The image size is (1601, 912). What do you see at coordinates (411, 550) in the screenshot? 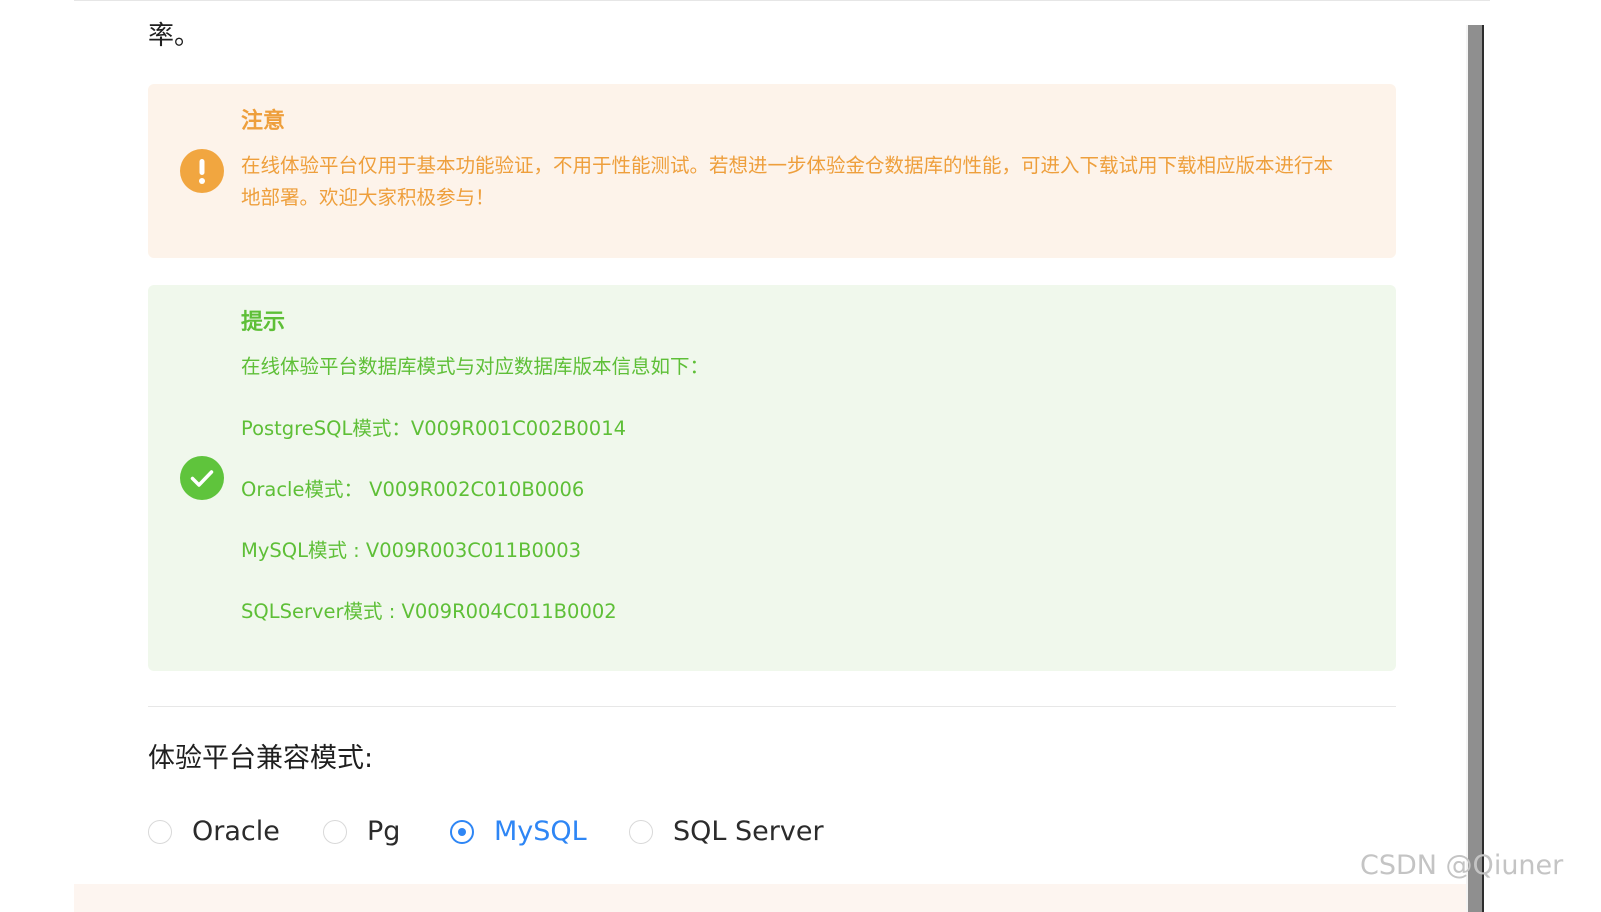
I see `version-mysql: MySQL模式 : V009R003C011B0003` at bounding box center [411, 550].